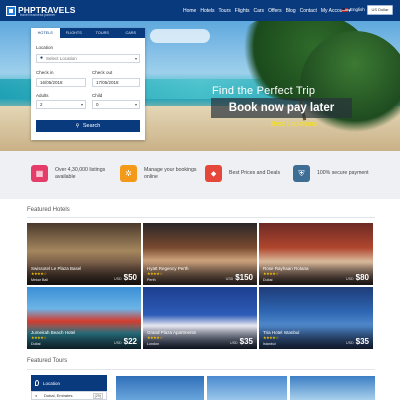 This screenshot has height=400, width=400. What do you see at coordinates (97, 104) in the screenshot?
I see `child-value: 0` at bounding box center [97, 104].